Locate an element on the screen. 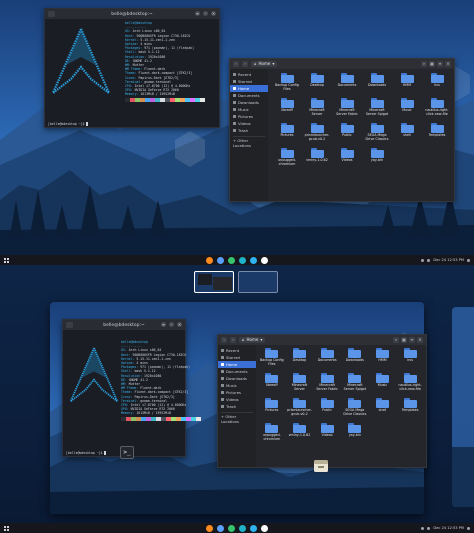 Image resolution: width=474 pixels, height=533 pixels. volume-icon is located at coordinates (429, 260).